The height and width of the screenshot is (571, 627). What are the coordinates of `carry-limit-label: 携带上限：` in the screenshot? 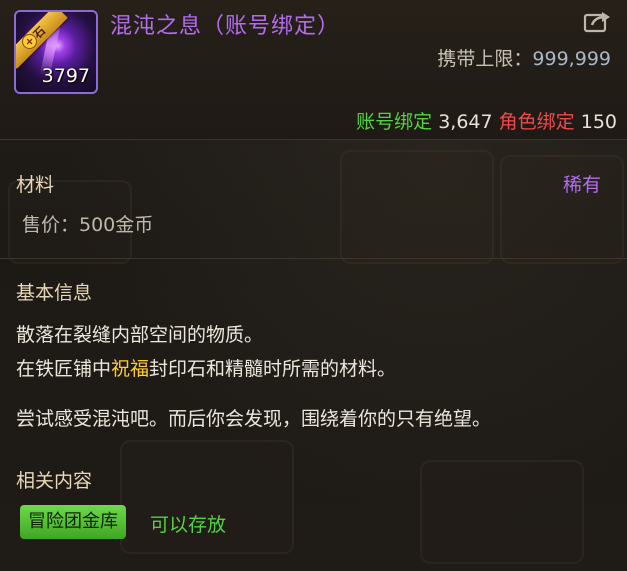 It's located at (485, 59).